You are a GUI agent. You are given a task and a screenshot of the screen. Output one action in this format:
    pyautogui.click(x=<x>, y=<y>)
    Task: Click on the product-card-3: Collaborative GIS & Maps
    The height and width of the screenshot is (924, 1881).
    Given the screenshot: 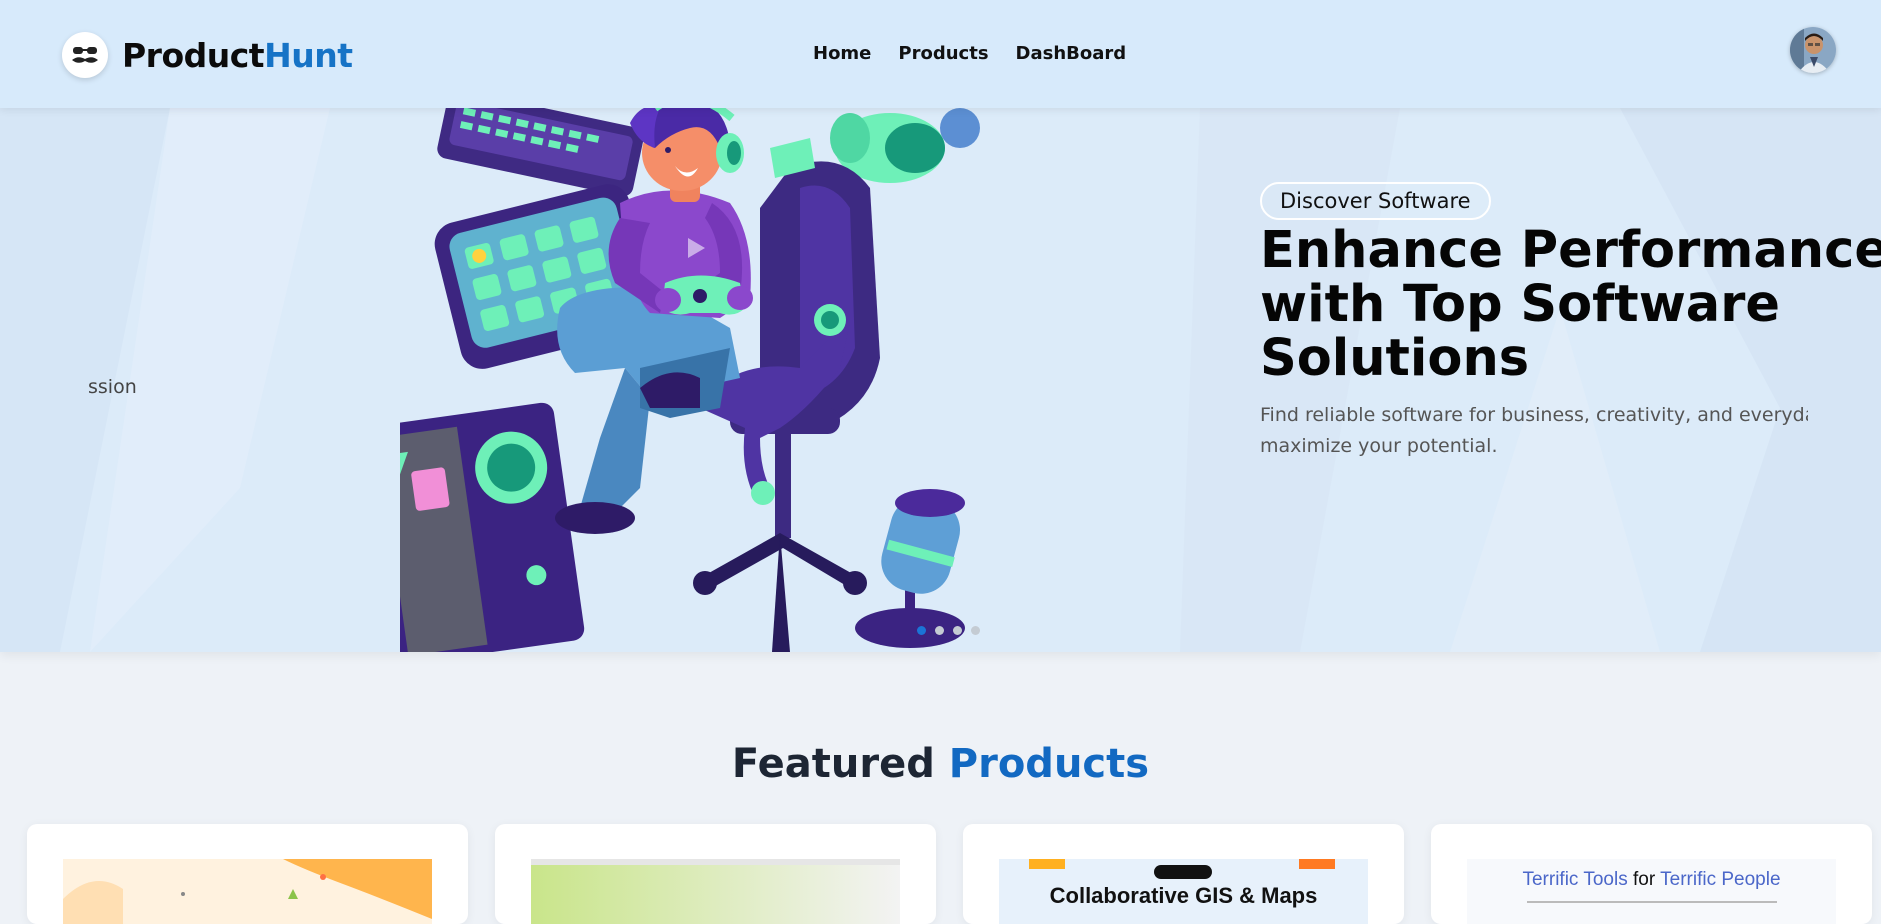 What is the action you would take?
    pyautogui.click(x=1183, y=874)
    